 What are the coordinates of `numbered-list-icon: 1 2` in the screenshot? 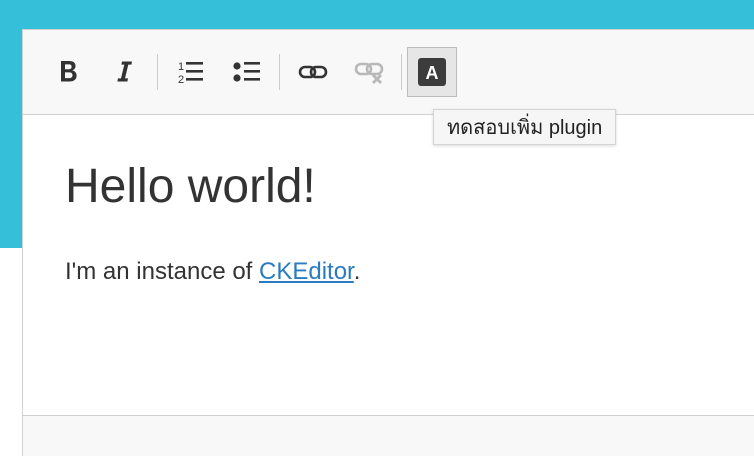 It's located at (190, 73).